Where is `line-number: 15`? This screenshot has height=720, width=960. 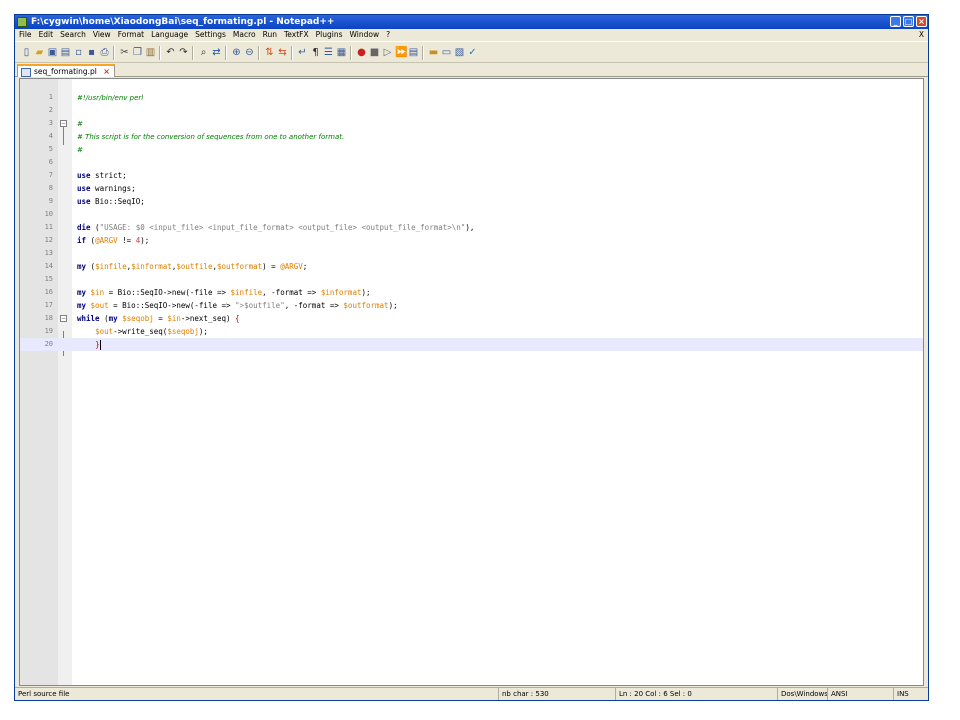 line-number: 15 is located at coordinates (48, 279).